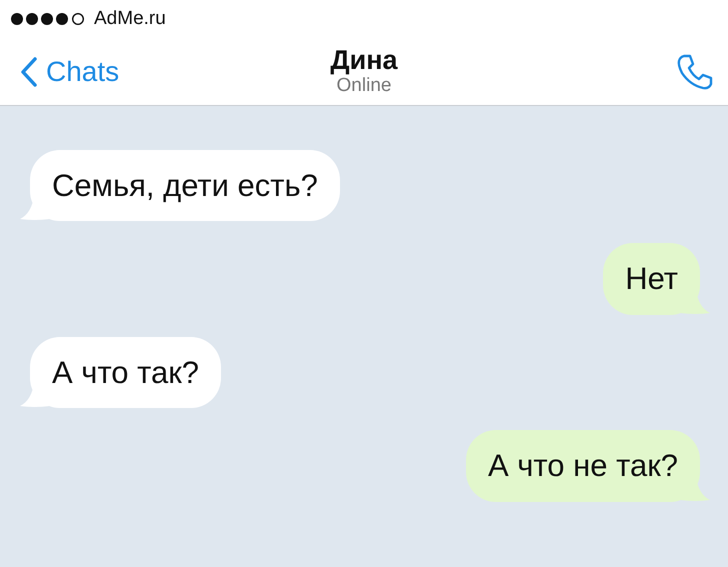 This screenshot has width=728, height=567. I want to click on contact-status: Online, so click(364, 86).